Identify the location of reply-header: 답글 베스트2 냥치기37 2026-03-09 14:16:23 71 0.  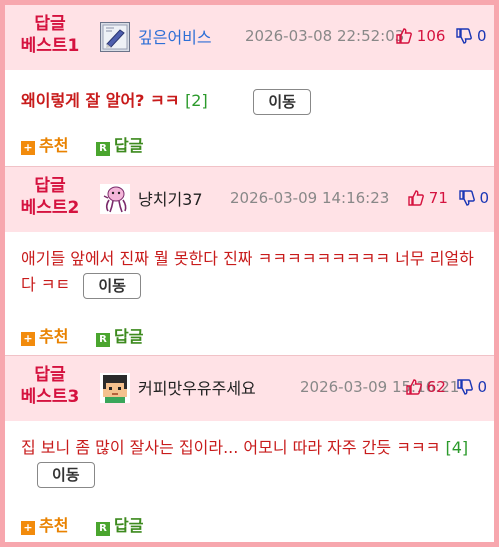
(249, 199).